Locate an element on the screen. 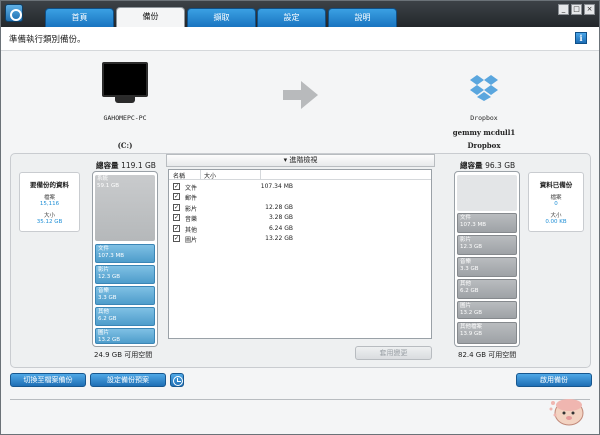 This screenshot has width=600, height=435. tab-retrieve: 擷取 is located at coordinates (221, 17).